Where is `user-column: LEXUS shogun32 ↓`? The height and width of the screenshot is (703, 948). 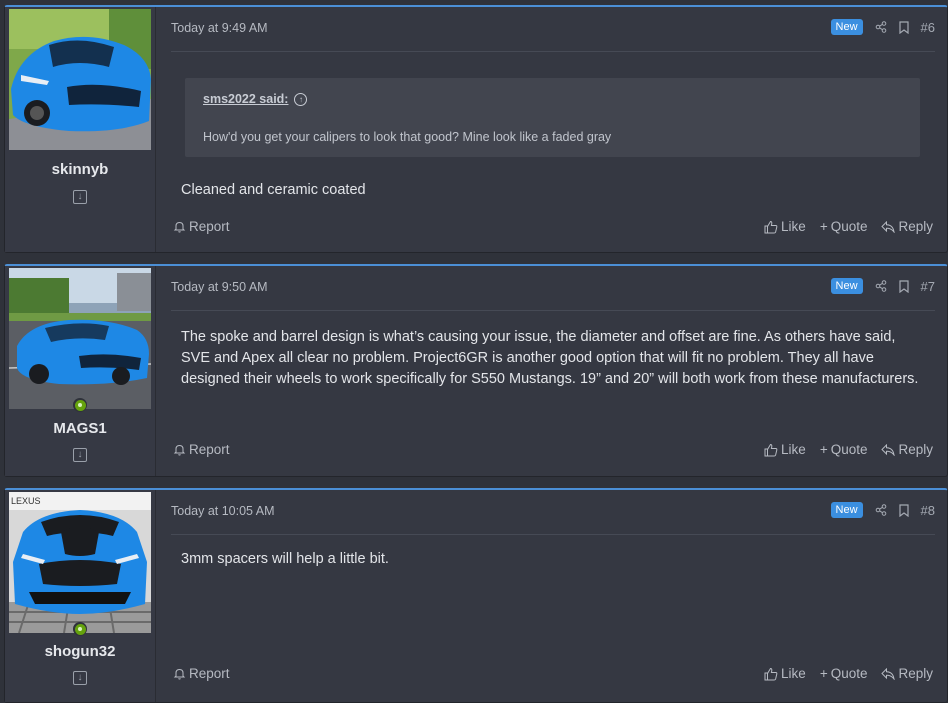 user-column: LEXUS shogun32 ↓ is located at coordinates (80, 596).